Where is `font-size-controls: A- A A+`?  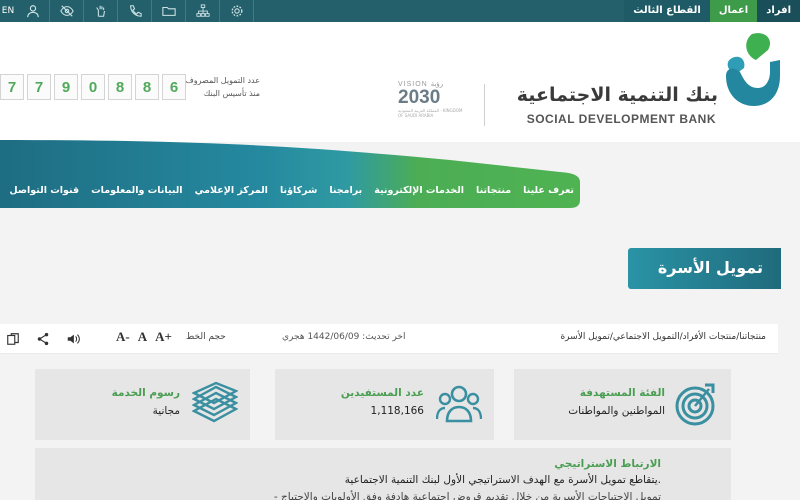
font-size-controls: A- A A+ is located at coordinates (144, 337).